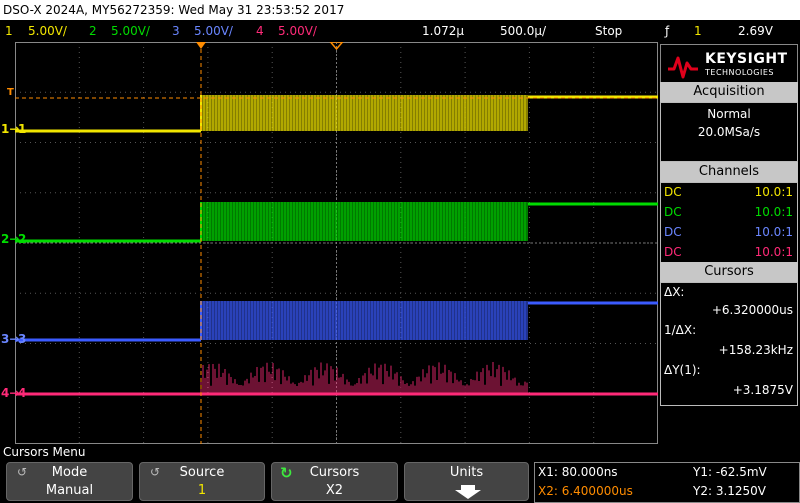  What do you see at coordinates (682, 370) in the screenshot?
I see `delta-y-label: ΔY(1):` at bounding box center [682, 370].